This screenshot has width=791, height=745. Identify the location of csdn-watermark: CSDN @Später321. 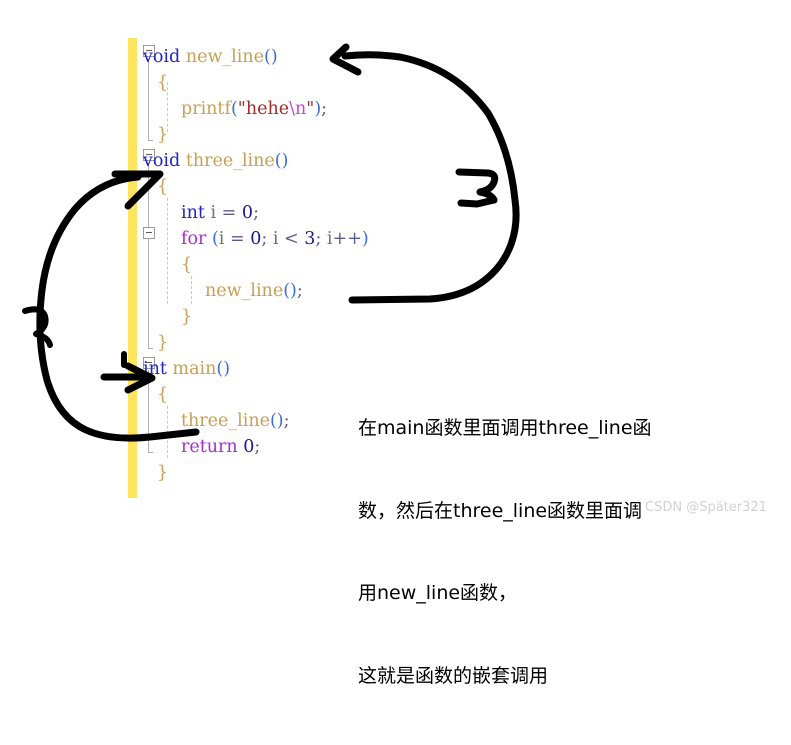
(706, 507).